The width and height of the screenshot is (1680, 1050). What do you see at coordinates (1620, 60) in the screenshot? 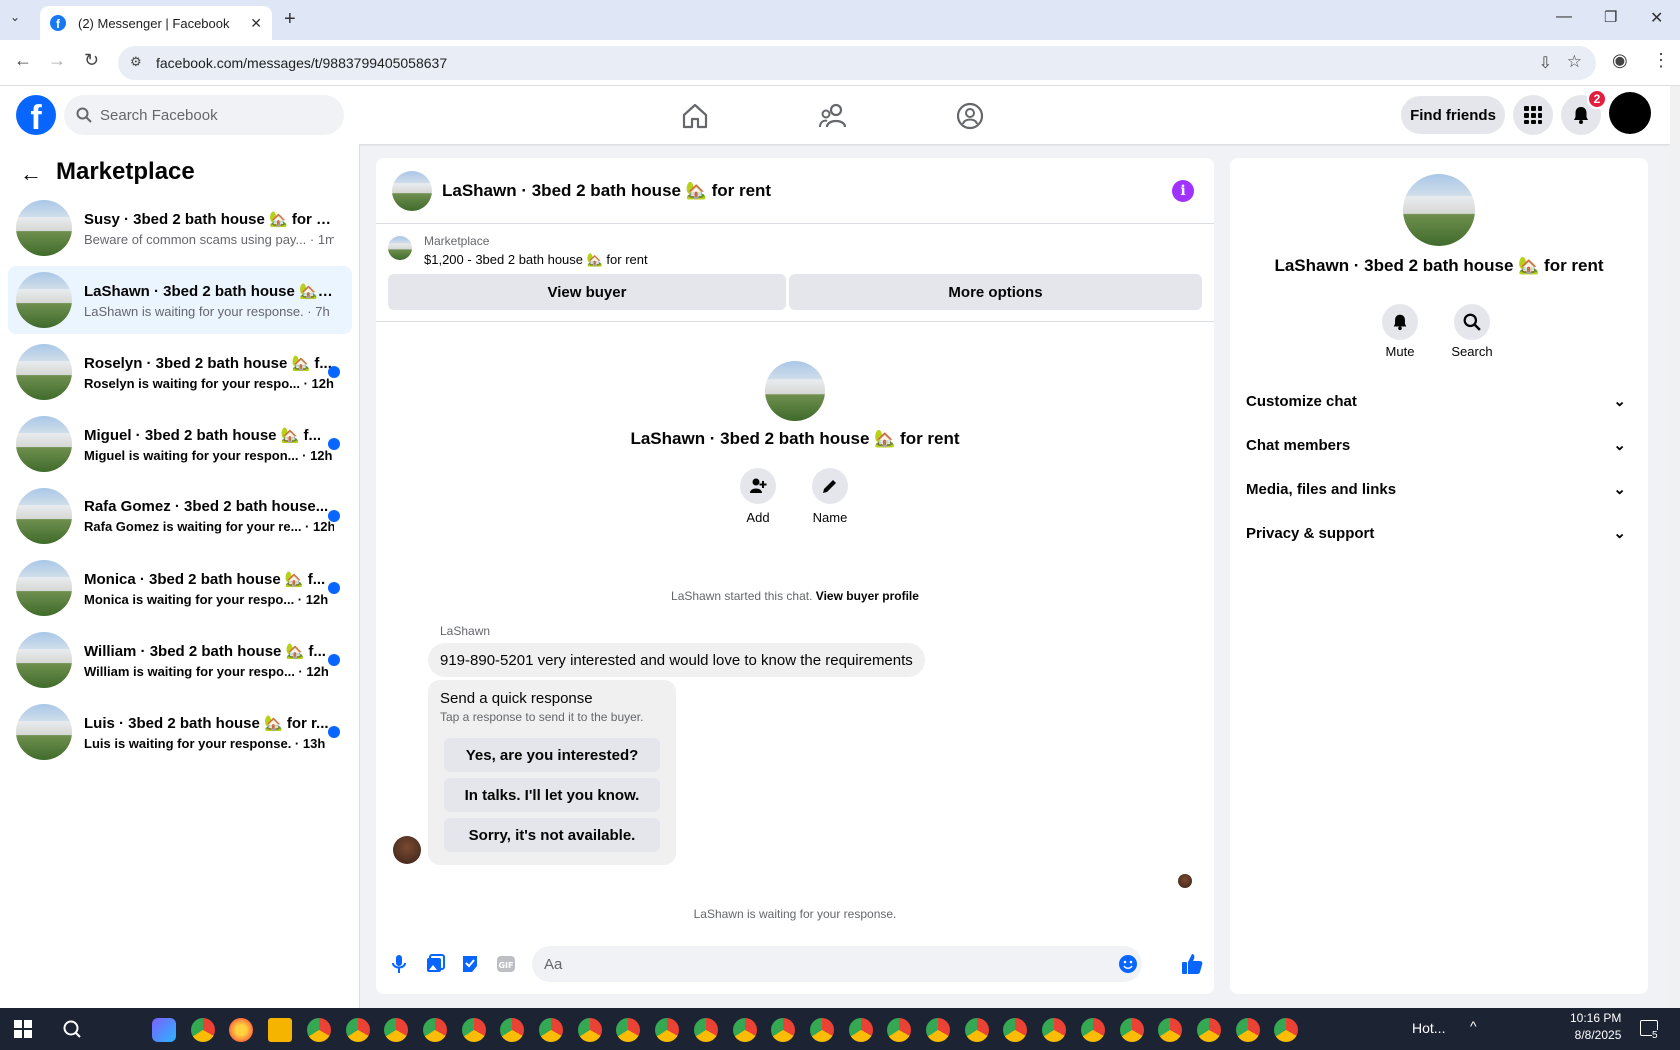
I see `profile-icon: ◉` at bounding box center [1620, 60].